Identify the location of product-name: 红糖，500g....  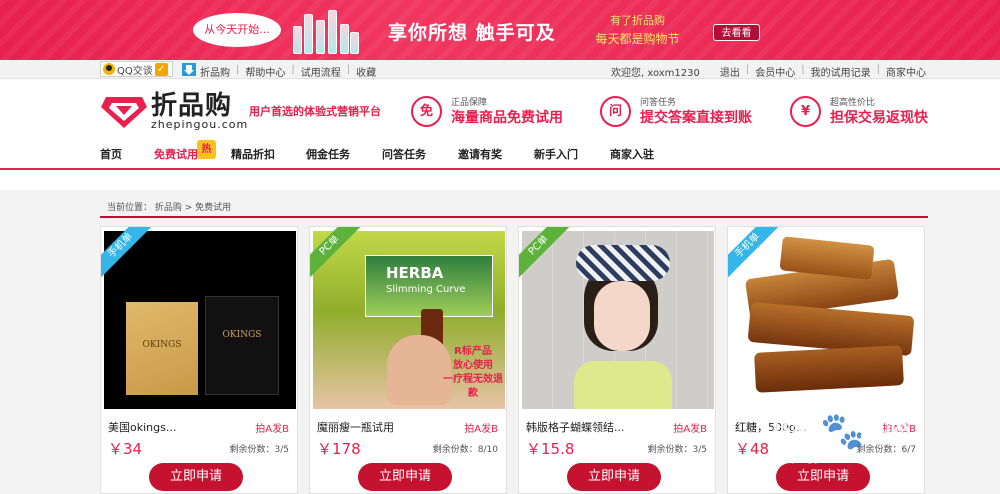
(770, 427).